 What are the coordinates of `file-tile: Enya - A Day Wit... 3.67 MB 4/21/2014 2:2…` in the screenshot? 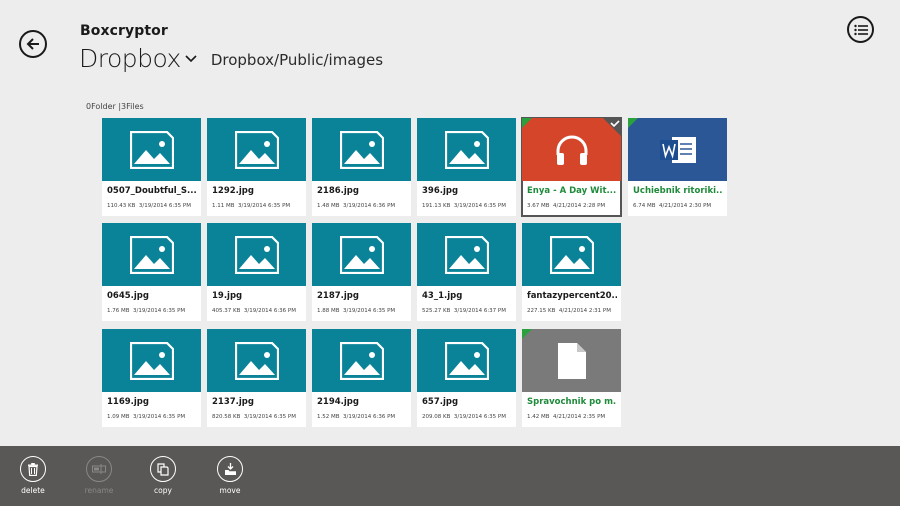 It's located at (571, 167).